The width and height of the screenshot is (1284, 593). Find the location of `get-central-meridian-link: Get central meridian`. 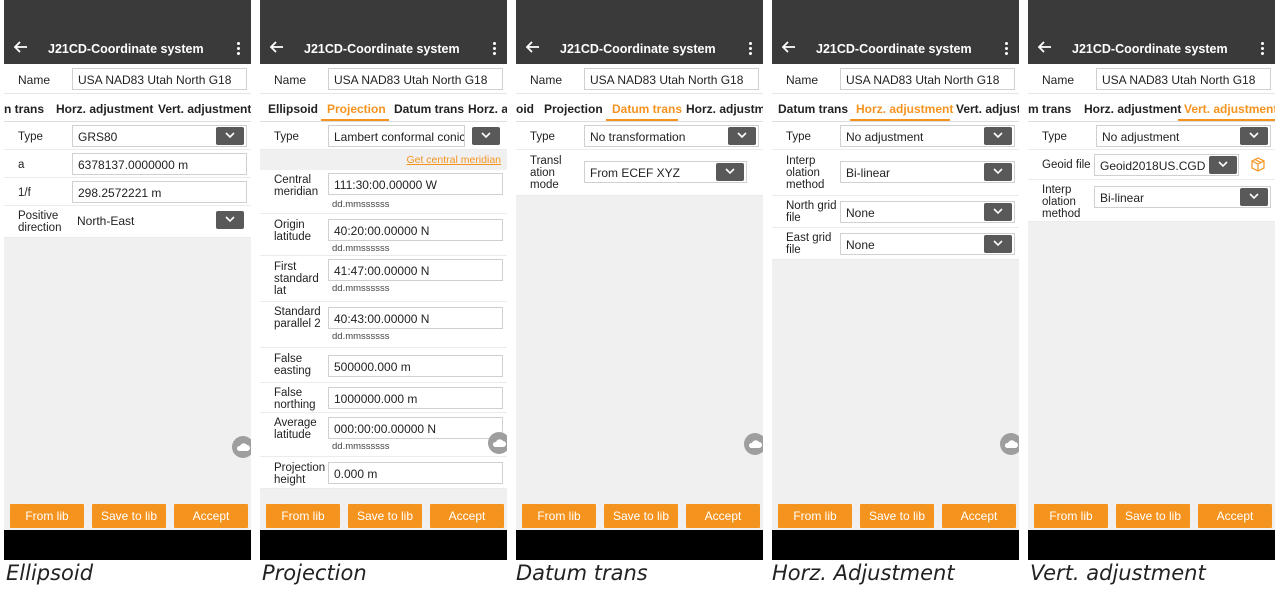

get-central-meridian-link: Get central meridian is located at coordinates (453, 160).